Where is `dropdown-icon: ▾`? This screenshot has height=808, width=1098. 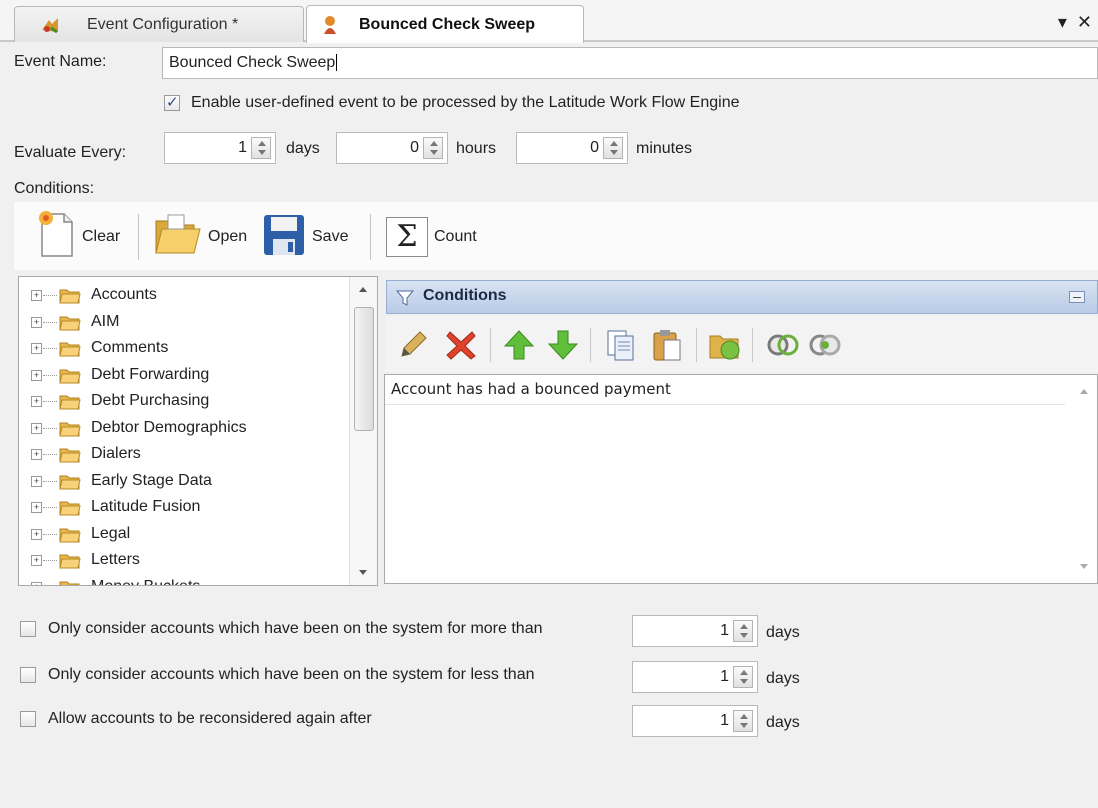 dropdown-icon: ▾ is located at coordinates (1062, 22).